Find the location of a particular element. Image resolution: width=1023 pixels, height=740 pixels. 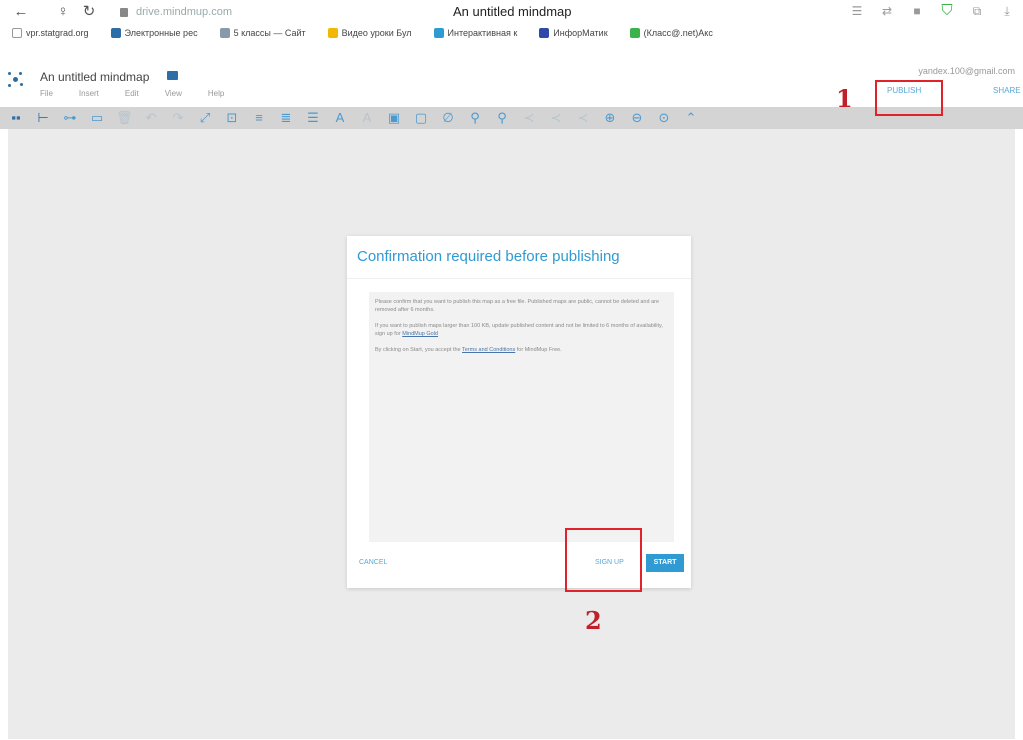

address-bar: drive.mindmup.com is located at coordinates (176, 12).